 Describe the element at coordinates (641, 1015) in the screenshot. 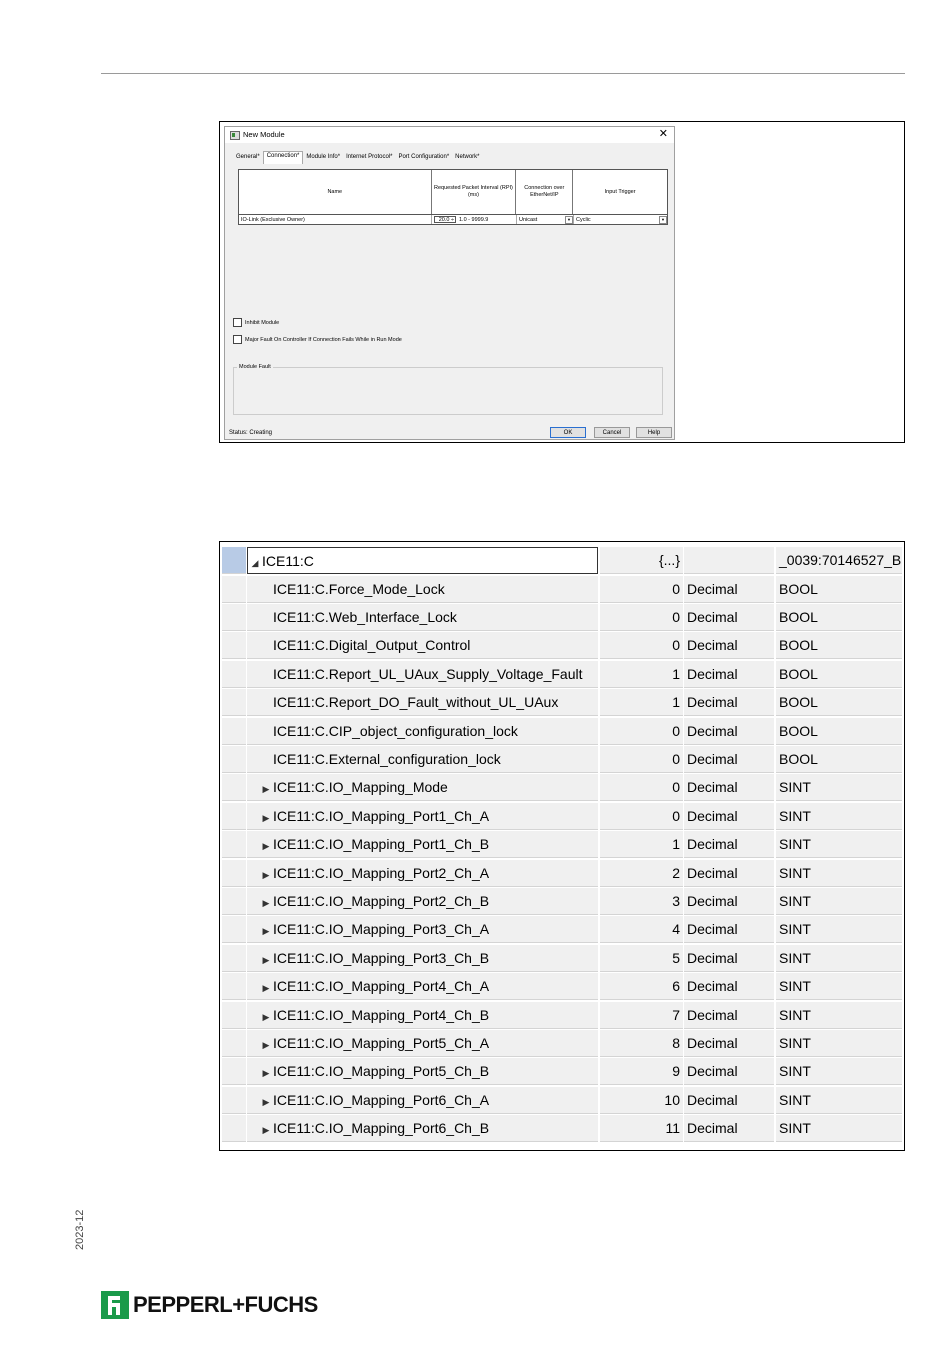

I see `tag-value: 7` at that location.